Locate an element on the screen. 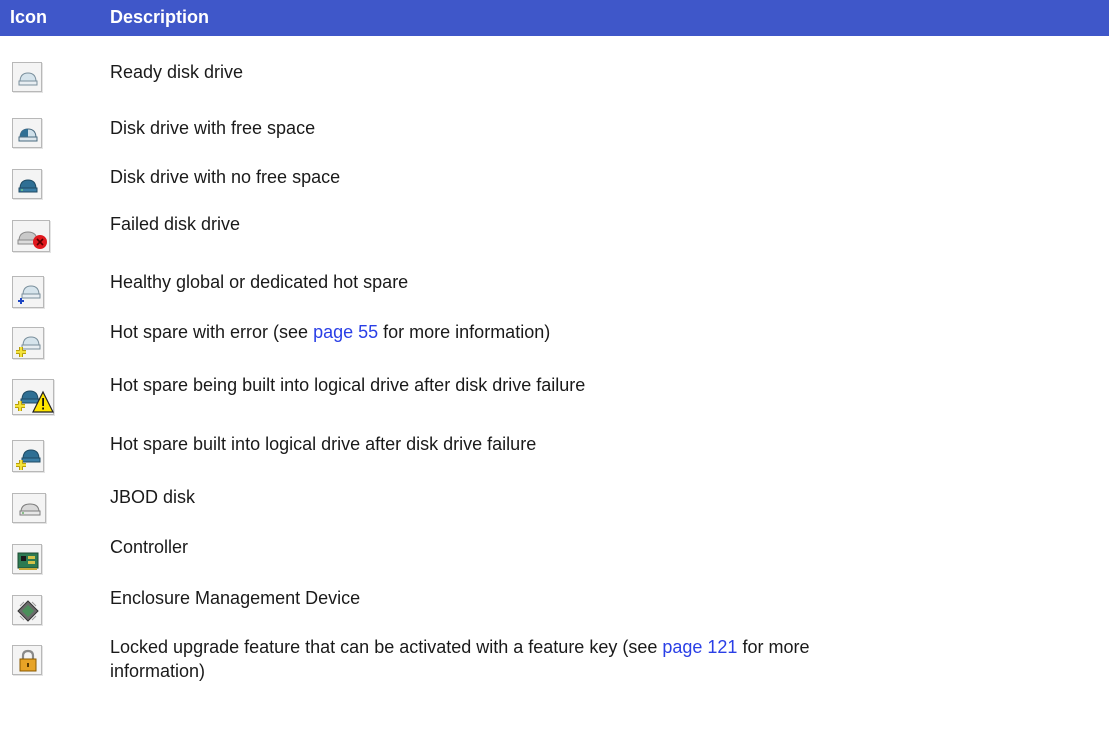 The image size is (1109, 751). description-text: Healthy global or dedicated hot spare is located at coordinates (259, 282).